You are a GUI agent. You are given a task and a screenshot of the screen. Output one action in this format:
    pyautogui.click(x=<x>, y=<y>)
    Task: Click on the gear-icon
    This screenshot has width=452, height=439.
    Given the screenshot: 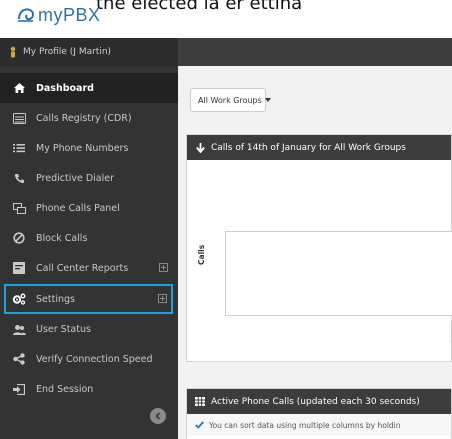 What is the action you would take?
    pyautogui.click(x=19, y=299)
    